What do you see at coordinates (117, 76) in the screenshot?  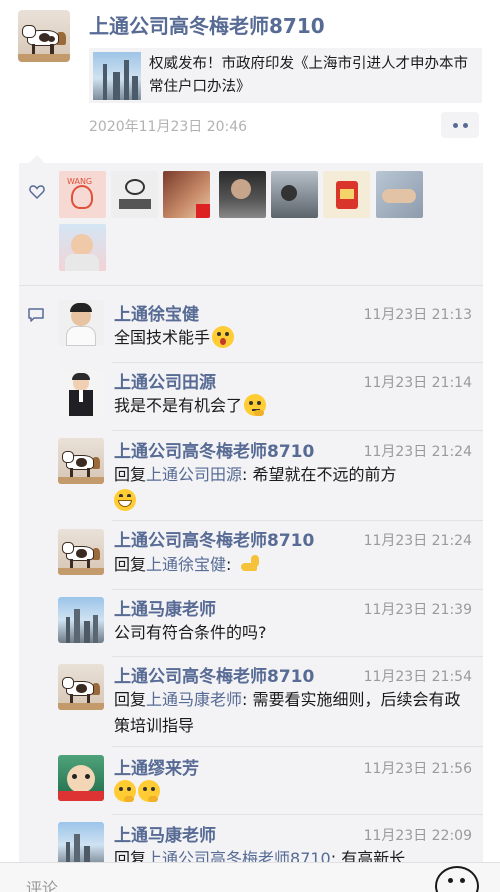 I see `link-thumbnail` at bounding box center [117, 76].